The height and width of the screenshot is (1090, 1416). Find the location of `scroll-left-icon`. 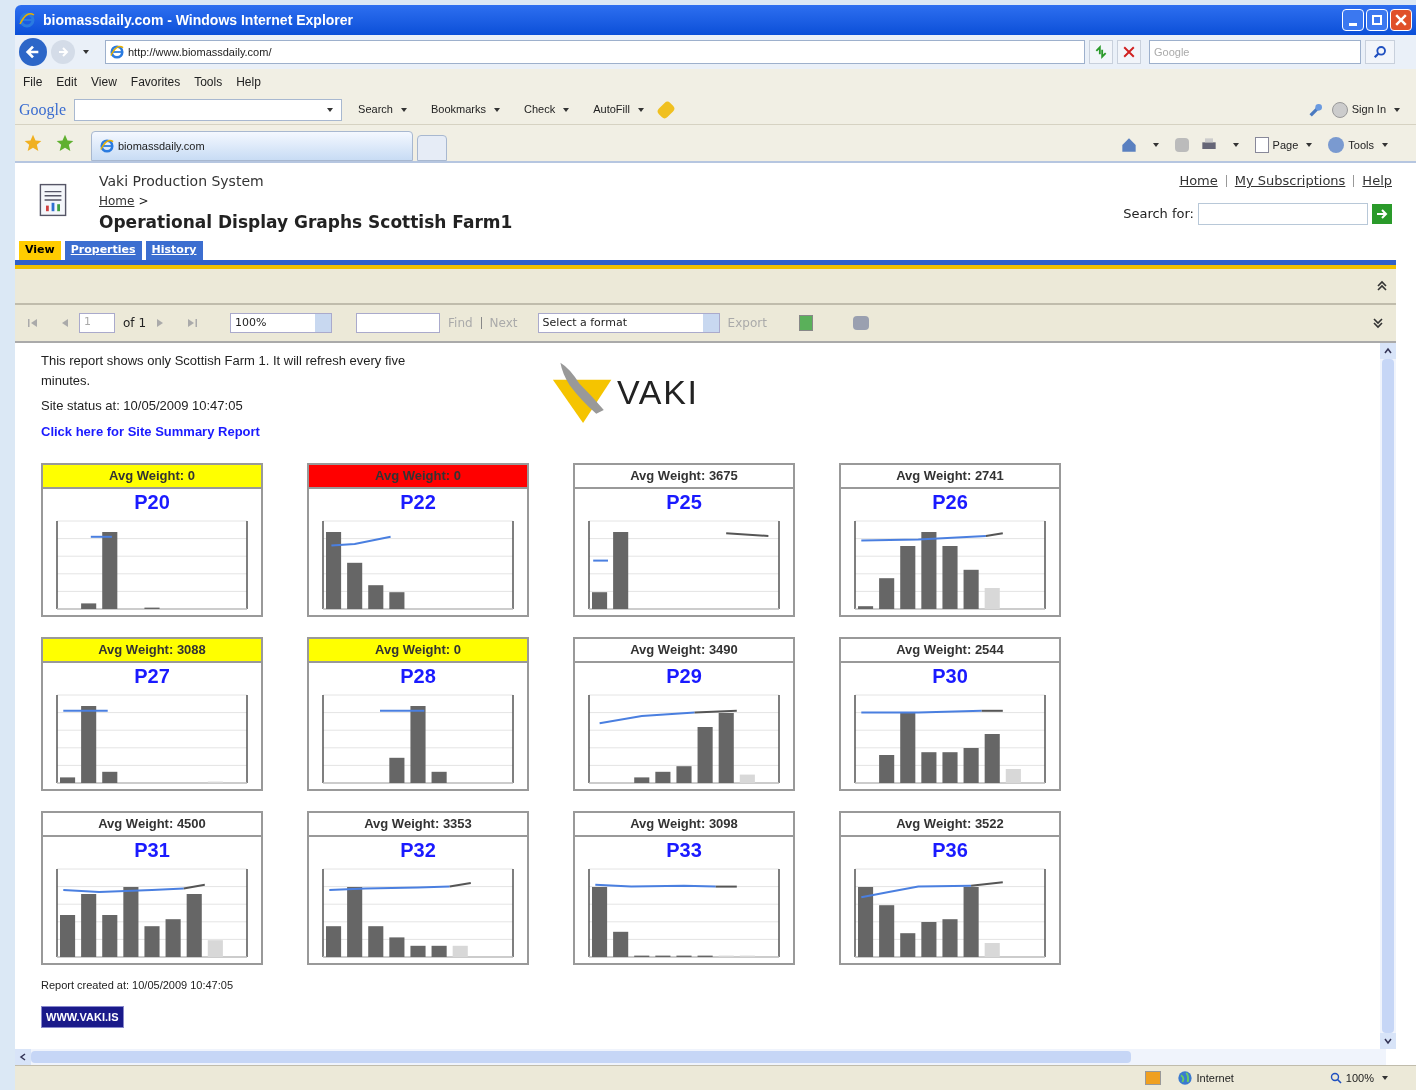

scroll-left-icon is located at coordinates (23, 1057).